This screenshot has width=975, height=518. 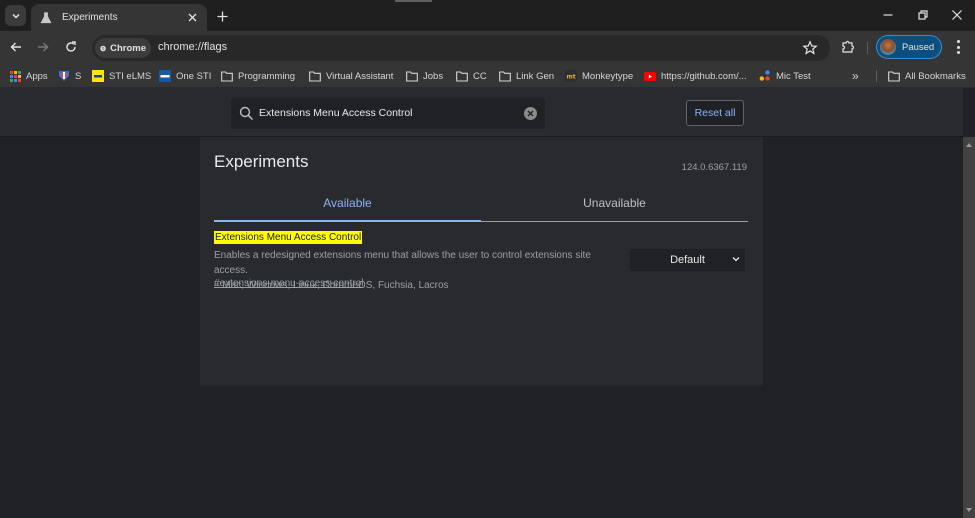 I want to click on bookmark-star-icon, so click(x=810, y=48).